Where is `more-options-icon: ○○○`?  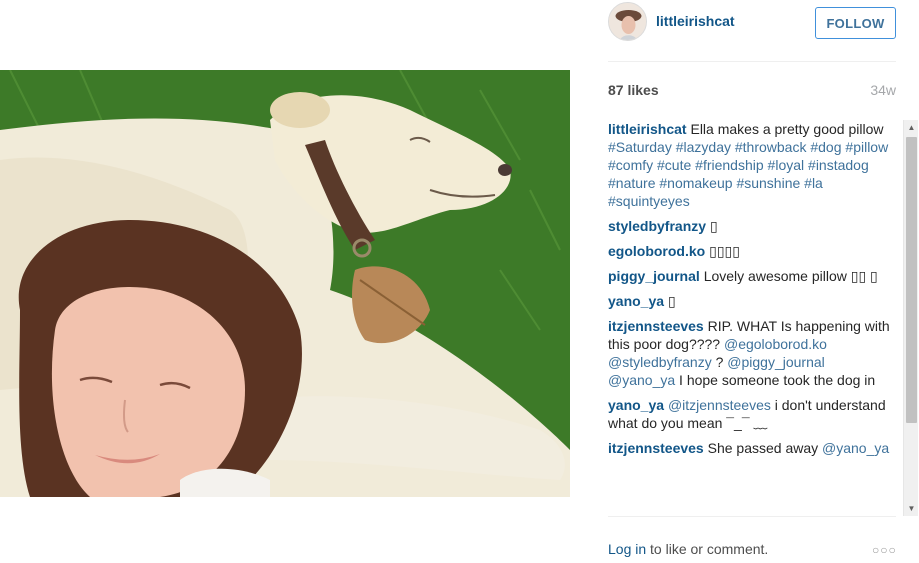 more-options-icon: ○○○ is located at coordinates (884, 550).